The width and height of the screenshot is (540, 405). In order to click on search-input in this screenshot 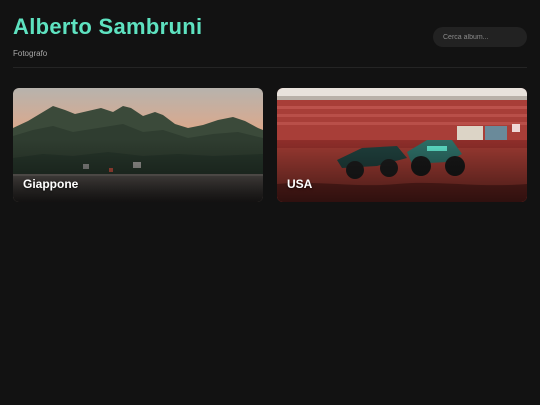, I will do `click(480, 37)`.